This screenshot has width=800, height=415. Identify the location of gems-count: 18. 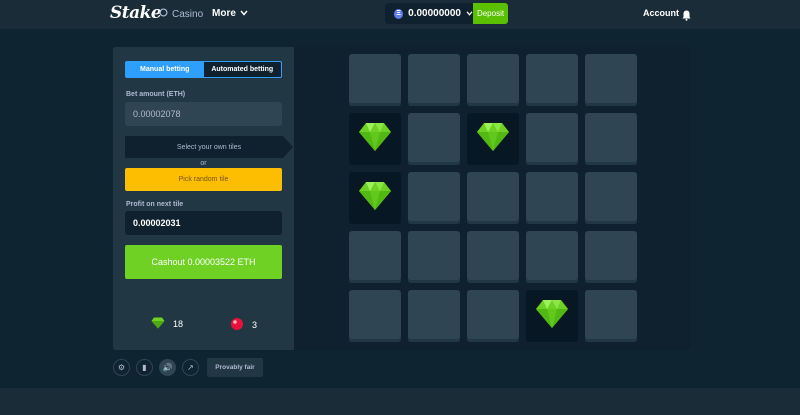
(178, 324).